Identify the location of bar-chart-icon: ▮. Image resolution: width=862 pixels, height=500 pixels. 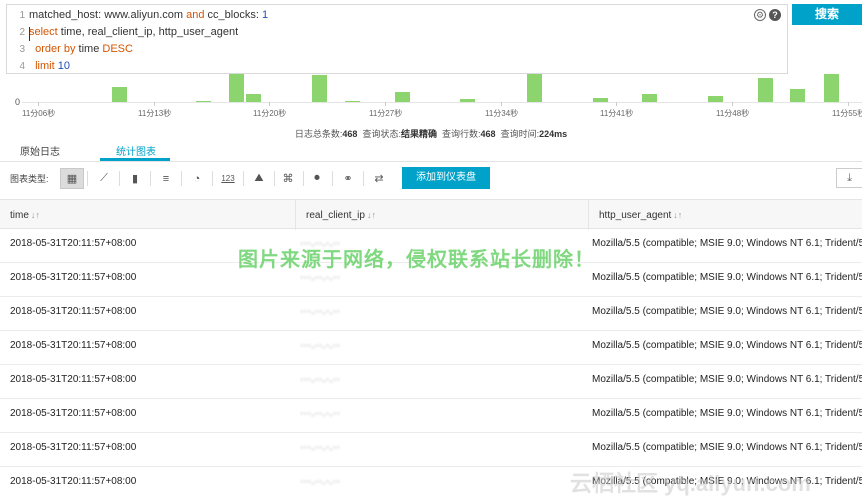
(135, 178).